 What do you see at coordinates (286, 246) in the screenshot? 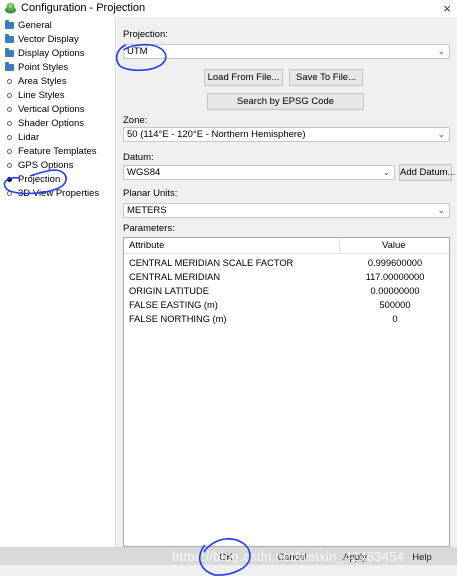
I see `table-header: Attribute Value` at bounding box center [286, 246].